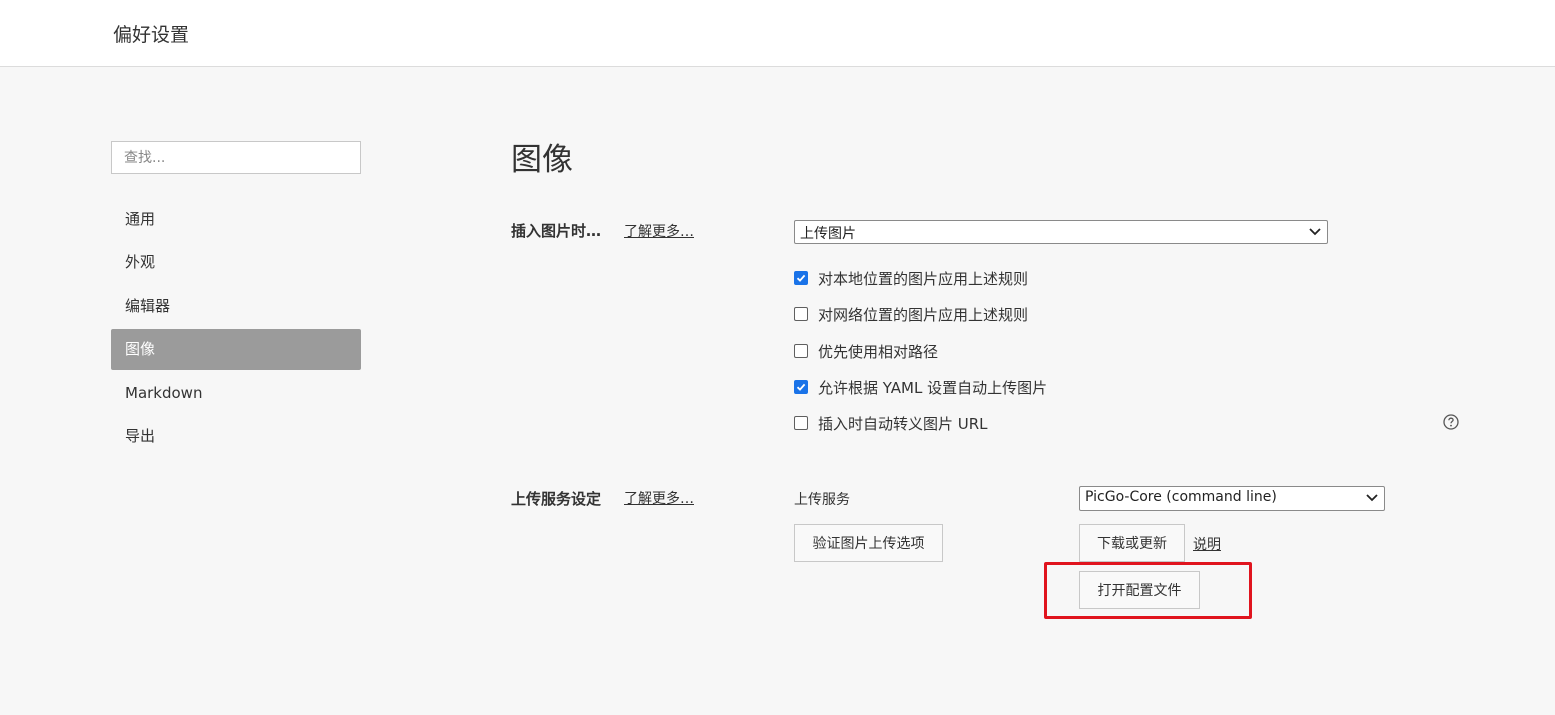  I want to click on upload-service-label: 上传服务, so click(822, 500).